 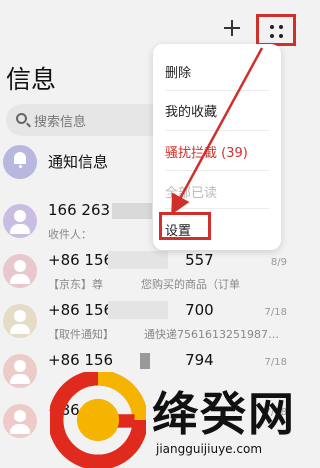 I want to click on bell-icon, so click(x=20, y=160).